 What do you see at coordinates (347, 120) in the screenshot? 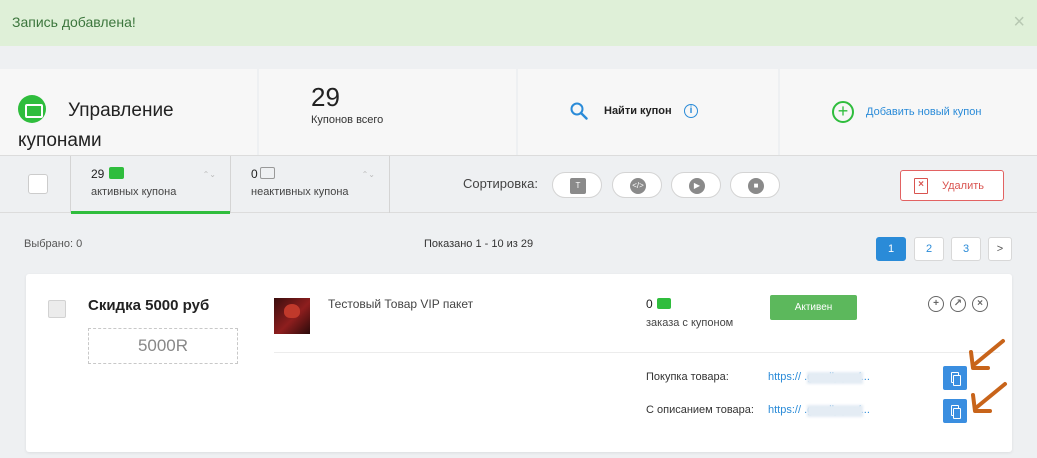
I see `total-coupons-label: Купонов всего` at bounding box center [347, 120].